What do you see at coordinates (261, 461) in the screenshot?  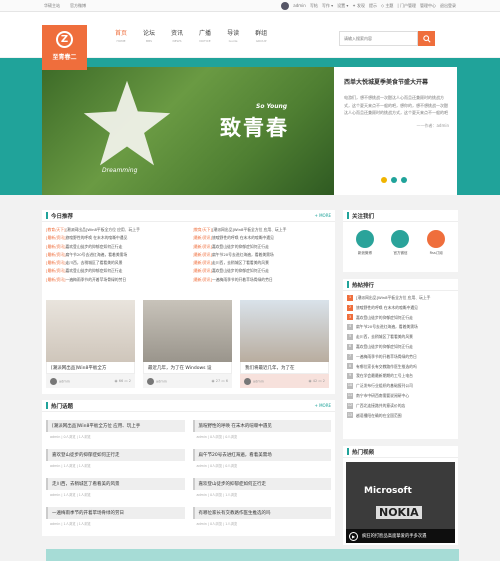 I see `topic-item: 扁午节20号去进红海遍，看着美需场 admin | 0人浏览 | 0人浏览` at bounding box center [261, 461].